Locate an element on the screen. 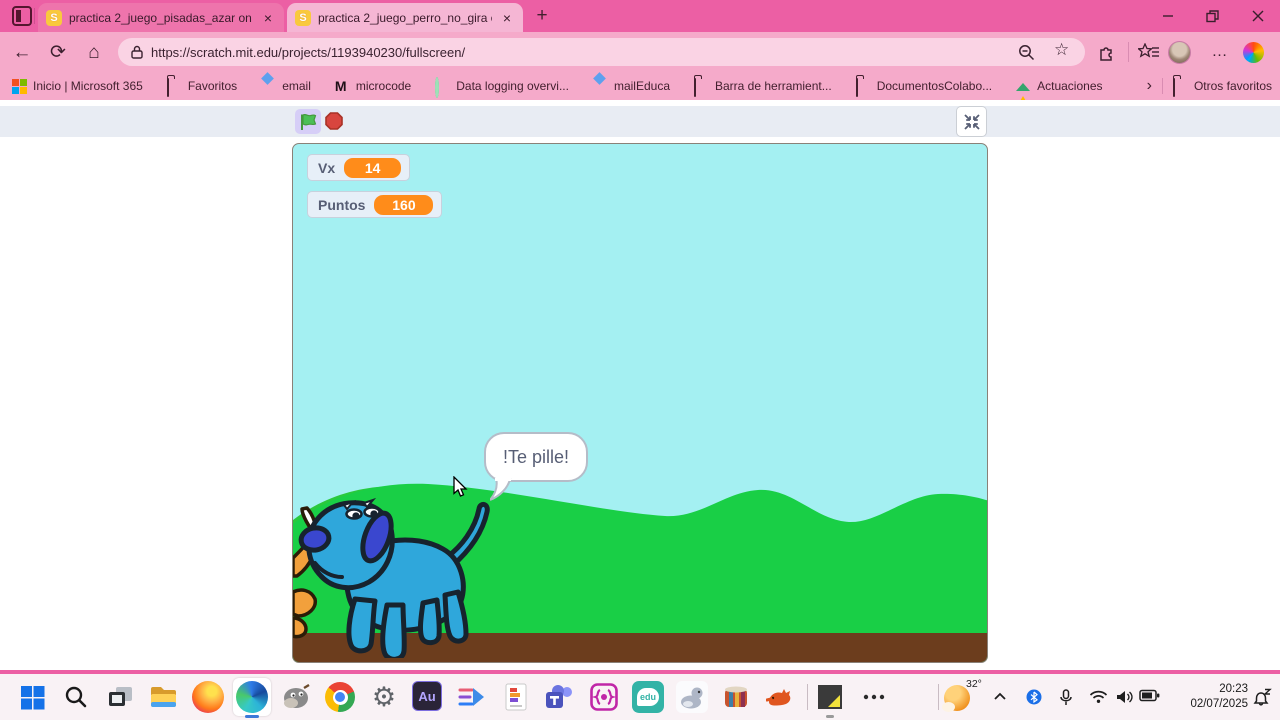  monitor-value: 160 is located at coordinates (404, 204).